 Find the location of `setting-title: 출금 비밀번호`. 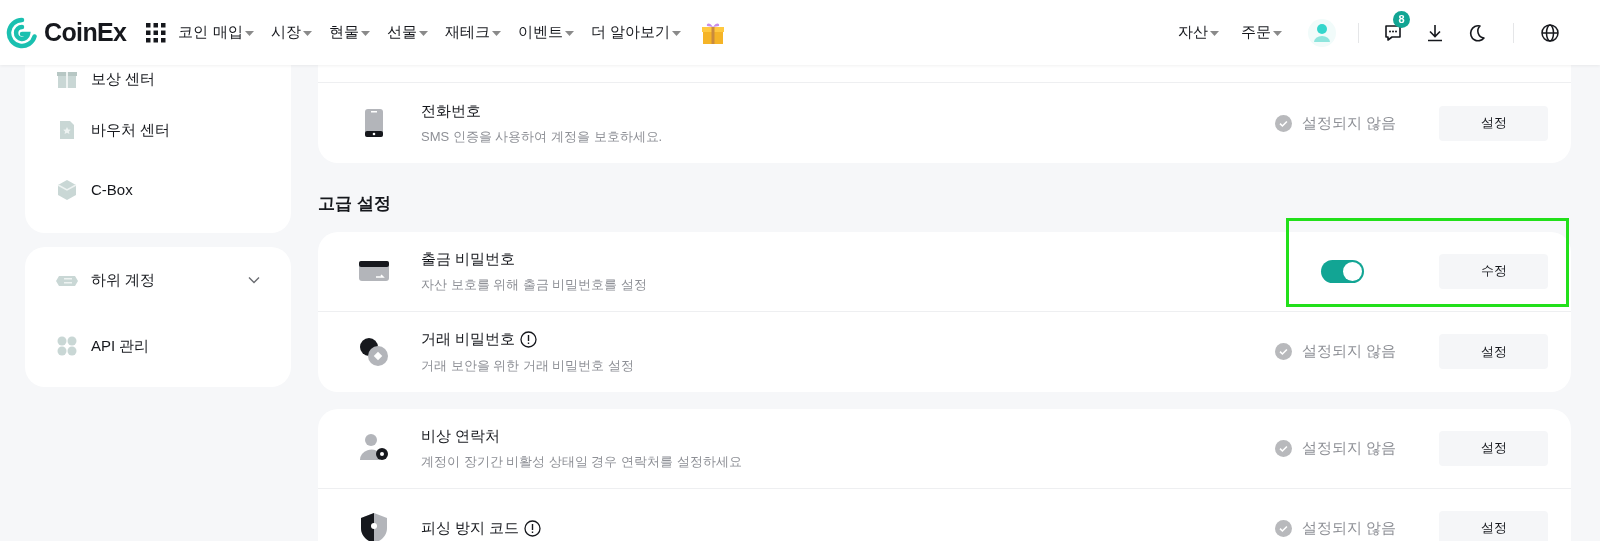

setting-title: 출금 비밀번호 is located at coordinates (468, 258).